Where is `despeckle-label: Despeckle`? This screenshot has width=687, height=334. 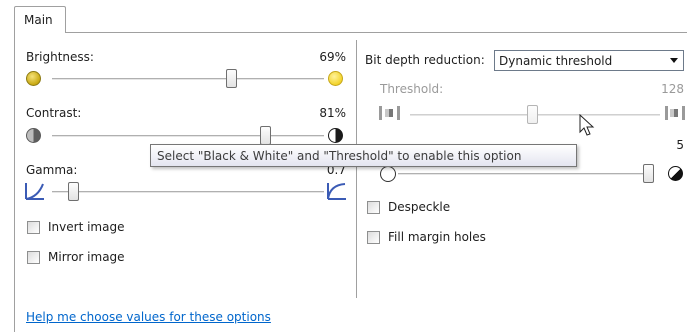 despeckle-label: Despeckle is located at coordinates (419, 207).